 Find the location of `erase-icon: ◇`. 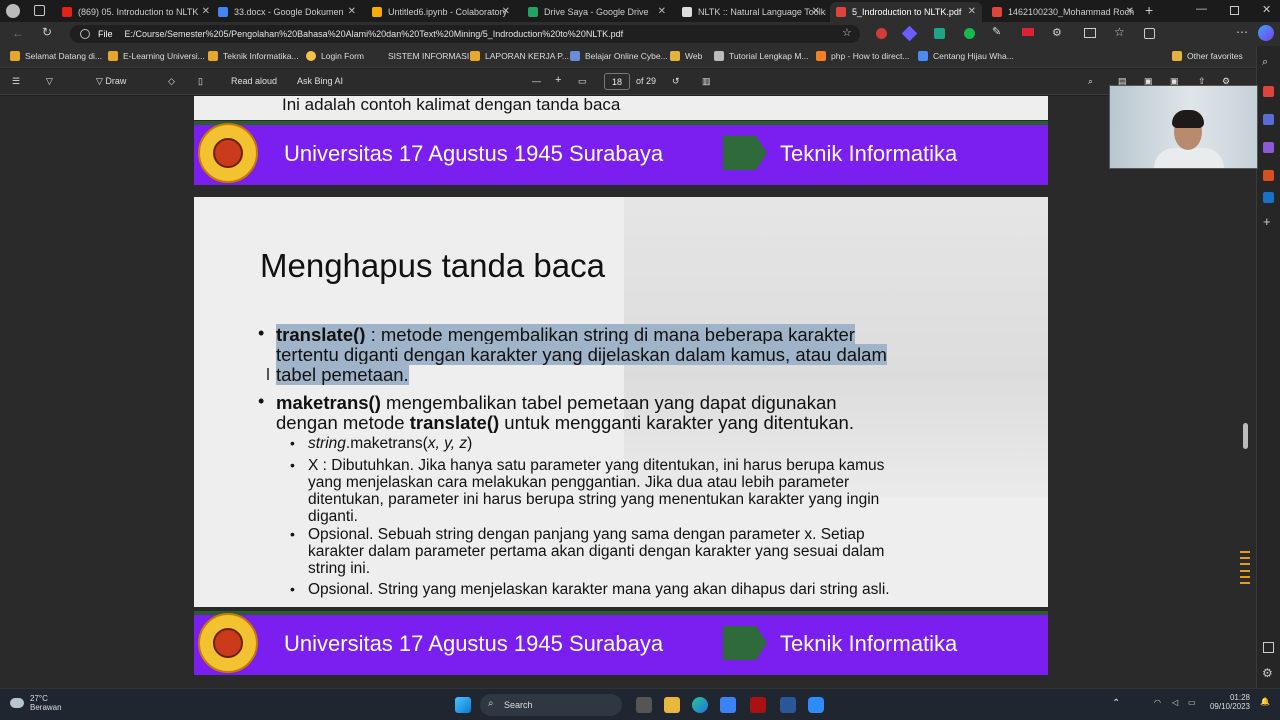

erase-icon: ◇ is located at coordinates (171, 81).